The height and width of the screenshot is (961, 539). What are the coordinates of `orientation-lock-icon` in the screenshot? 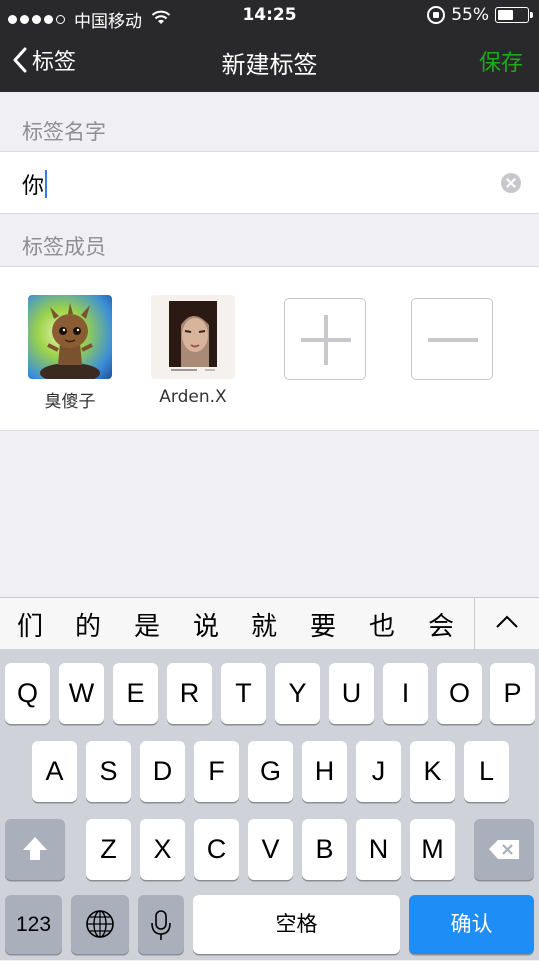 It's located at (436, 15).